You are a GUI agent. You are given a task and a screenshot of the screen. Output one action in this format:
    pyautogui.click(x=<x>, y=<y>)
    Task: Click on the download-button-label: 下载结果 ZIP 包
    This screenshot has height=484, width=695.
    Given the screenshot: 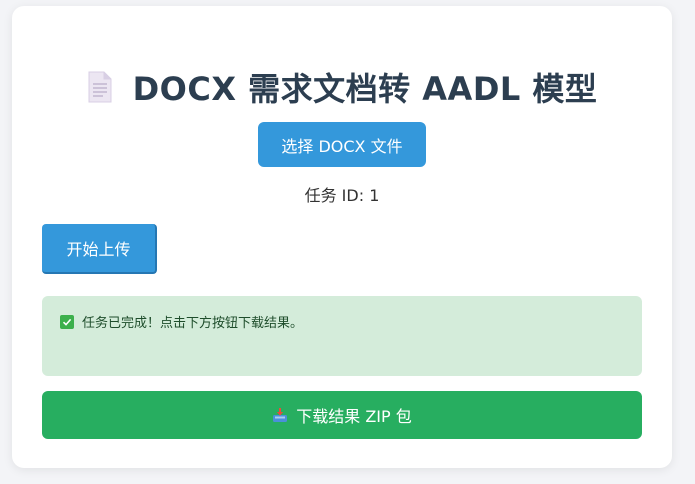 What is the action you would take?
    pyautogui.click(x=354, y=416)
    